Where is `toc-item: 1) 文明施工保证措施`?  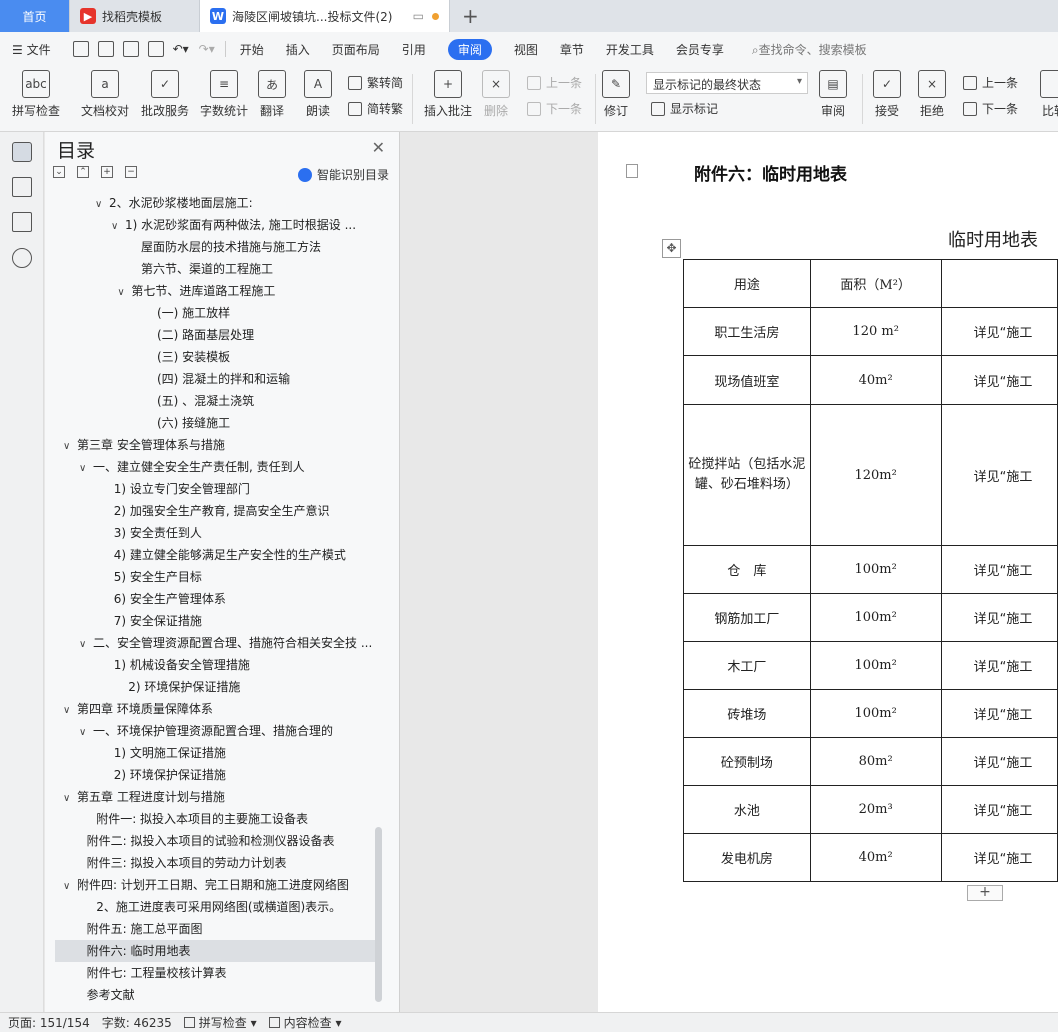
toc-item: 1) 文明施工保证措施 is located at coordinates (215, 753).